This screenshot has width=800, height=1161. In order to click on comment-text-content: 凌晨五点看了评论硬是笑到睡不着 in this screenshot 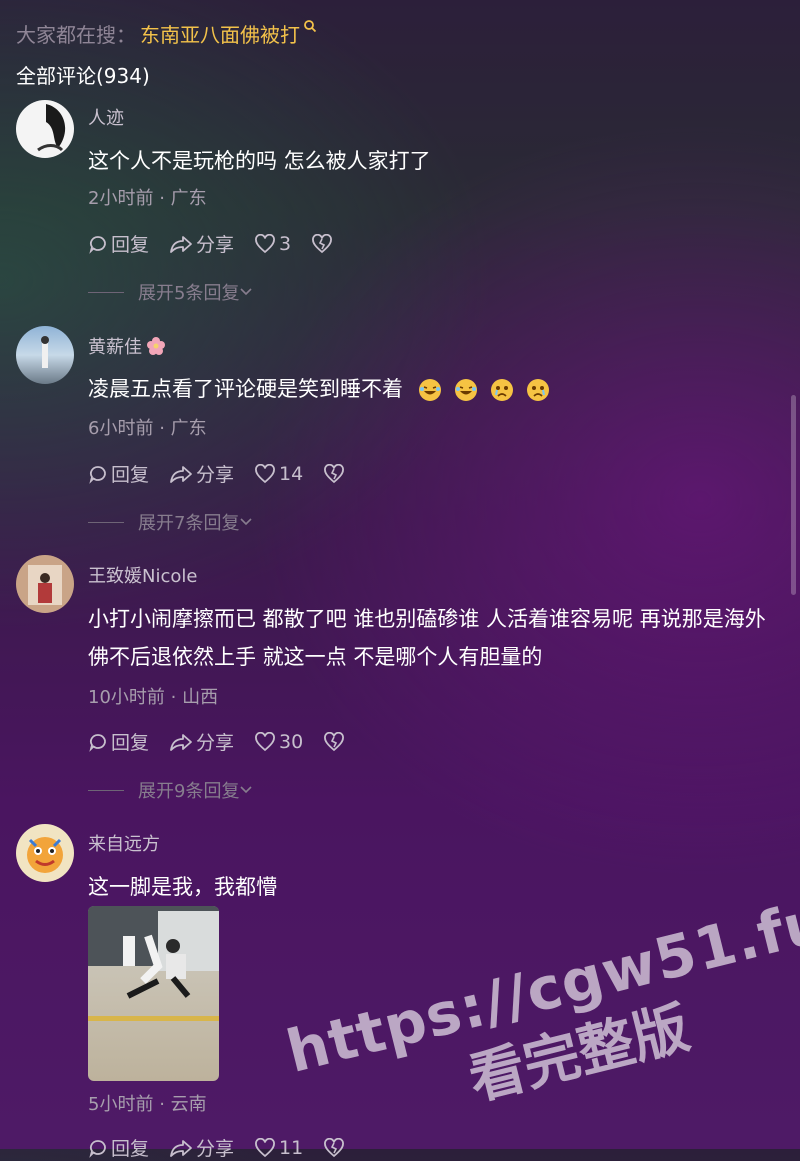, I will do `click(245, 389)`.